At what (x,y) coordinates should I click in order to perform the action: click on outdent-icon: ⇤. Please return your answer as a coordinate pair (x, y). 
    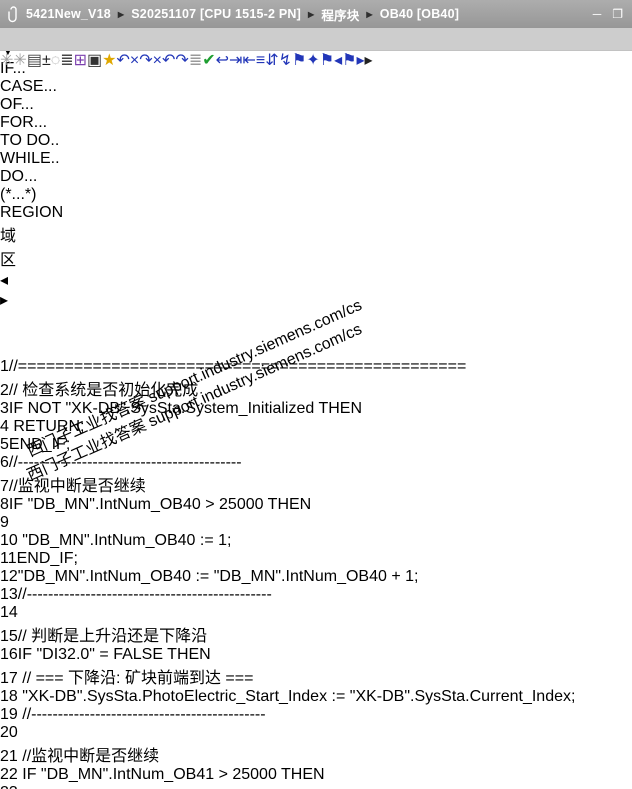
    Looking at the image, I should click on (248, 60).